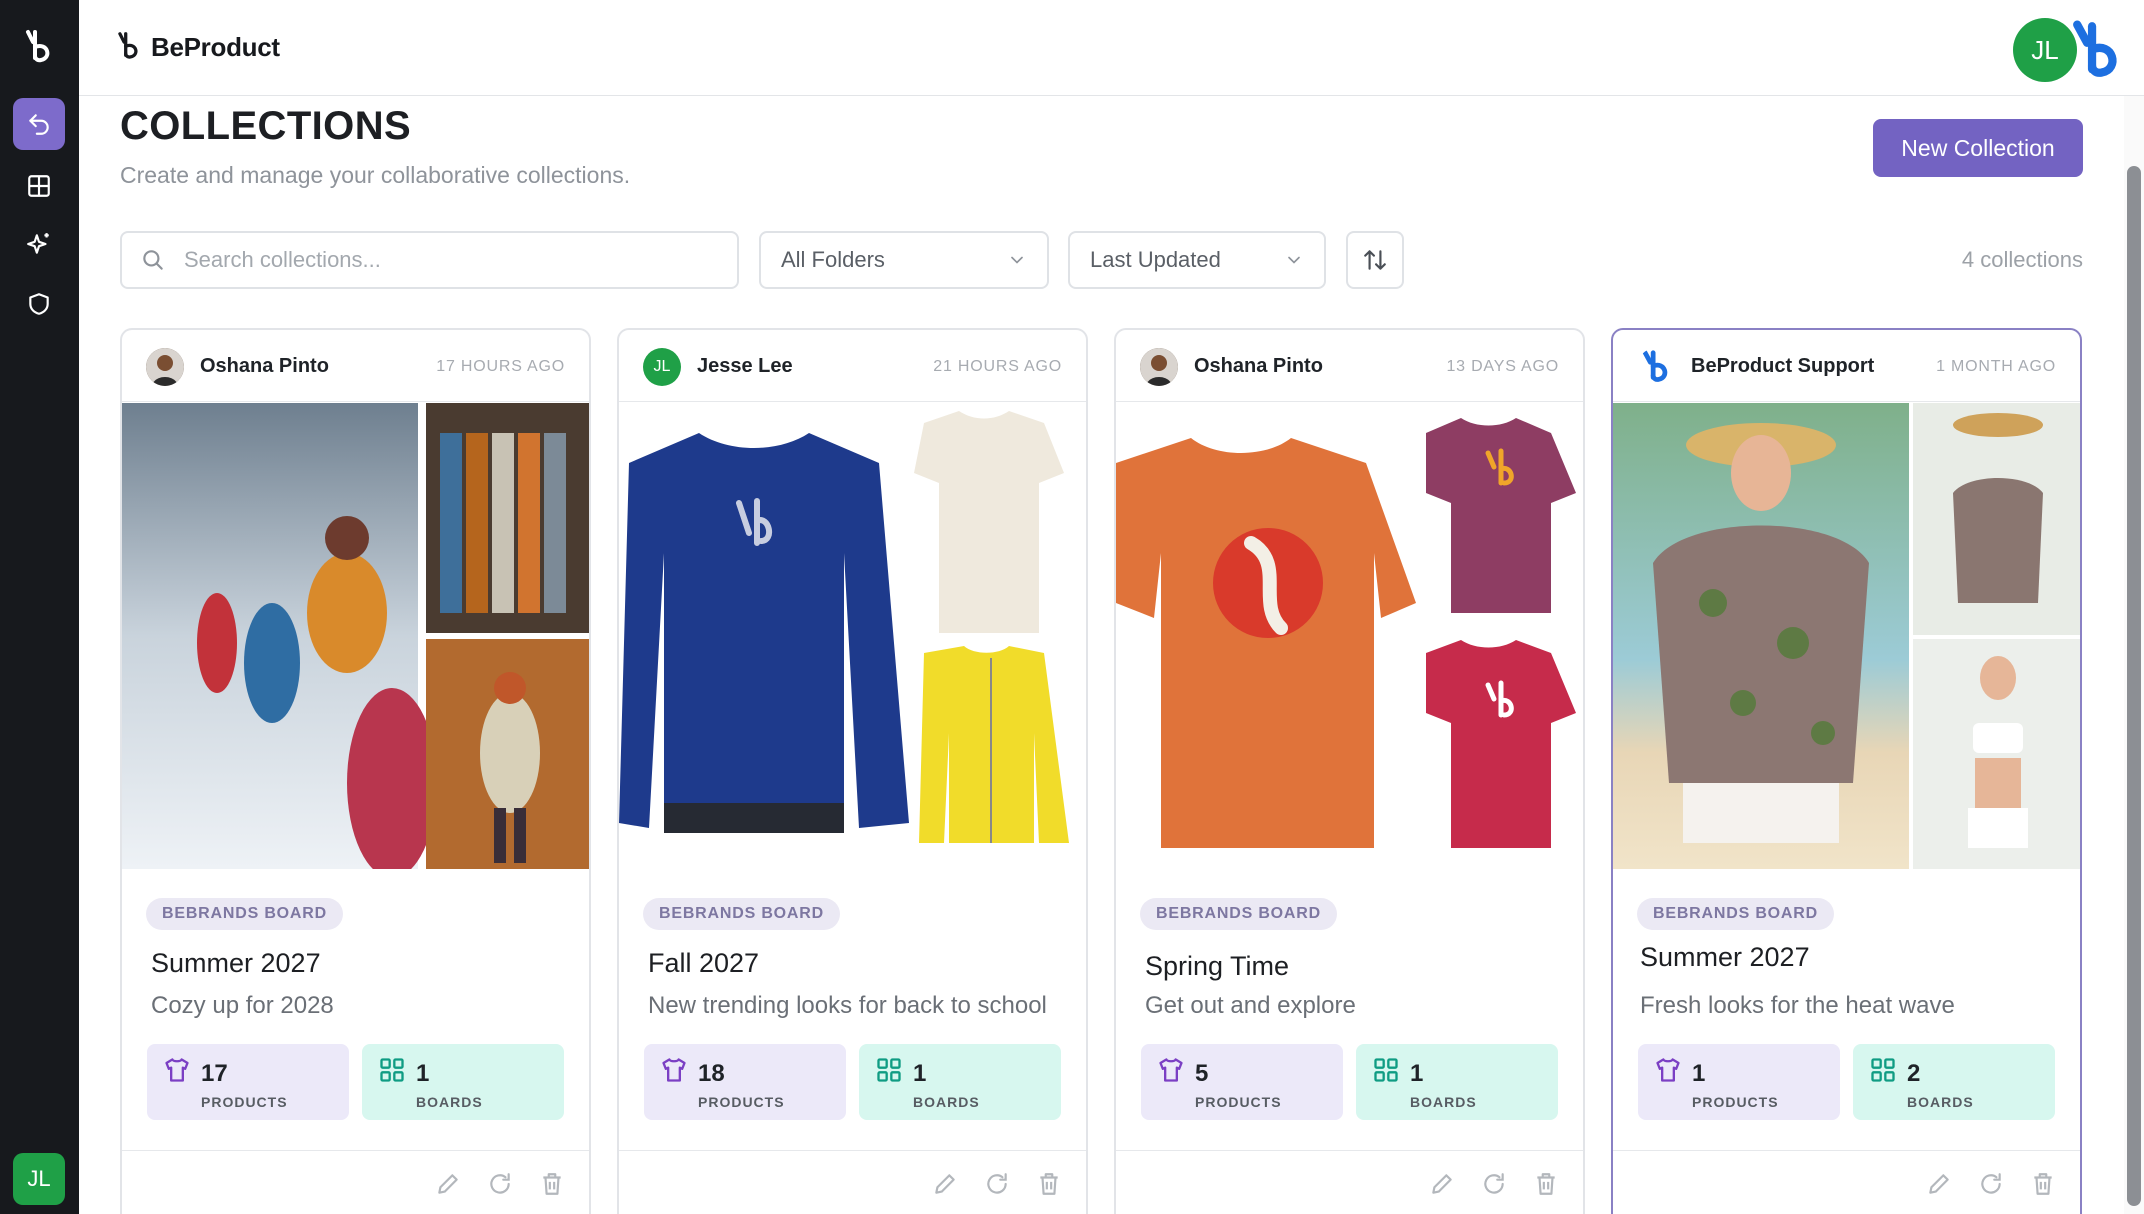  What do you see at coordinates (833, 259) in the screenshot?
I see `folder-select-value: All Folders` at bounding box center [833, 259].